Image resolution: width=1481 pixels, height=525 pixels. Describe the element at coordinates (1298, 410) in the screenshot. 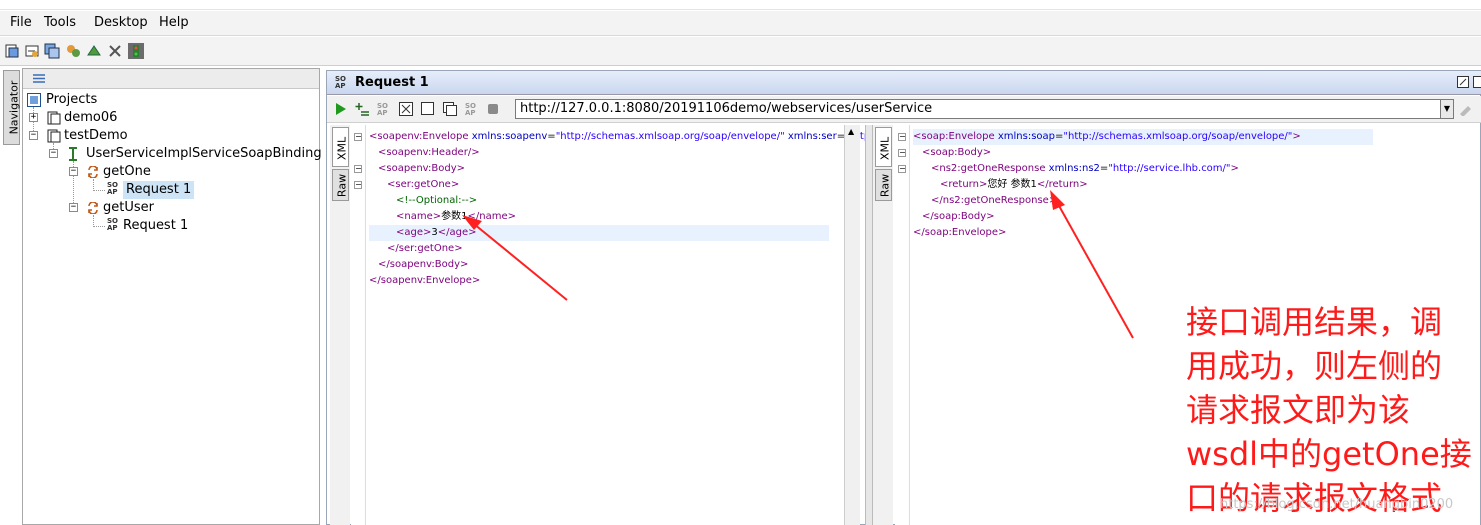

I see `annotation-line: 请求报文即为该` at that location.